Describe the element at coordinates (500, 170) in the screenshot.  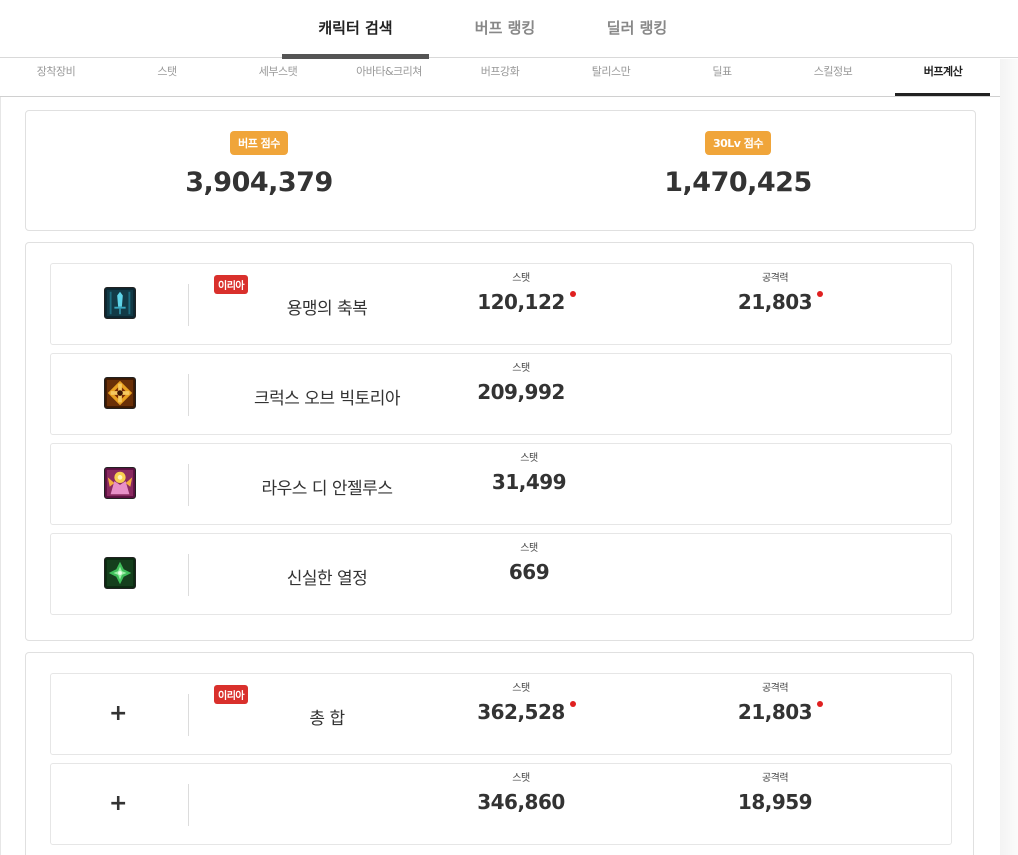
I see `score-summary-card: 버프 점수 3,904,379 30Lv 점수 1,470,425` at that location.